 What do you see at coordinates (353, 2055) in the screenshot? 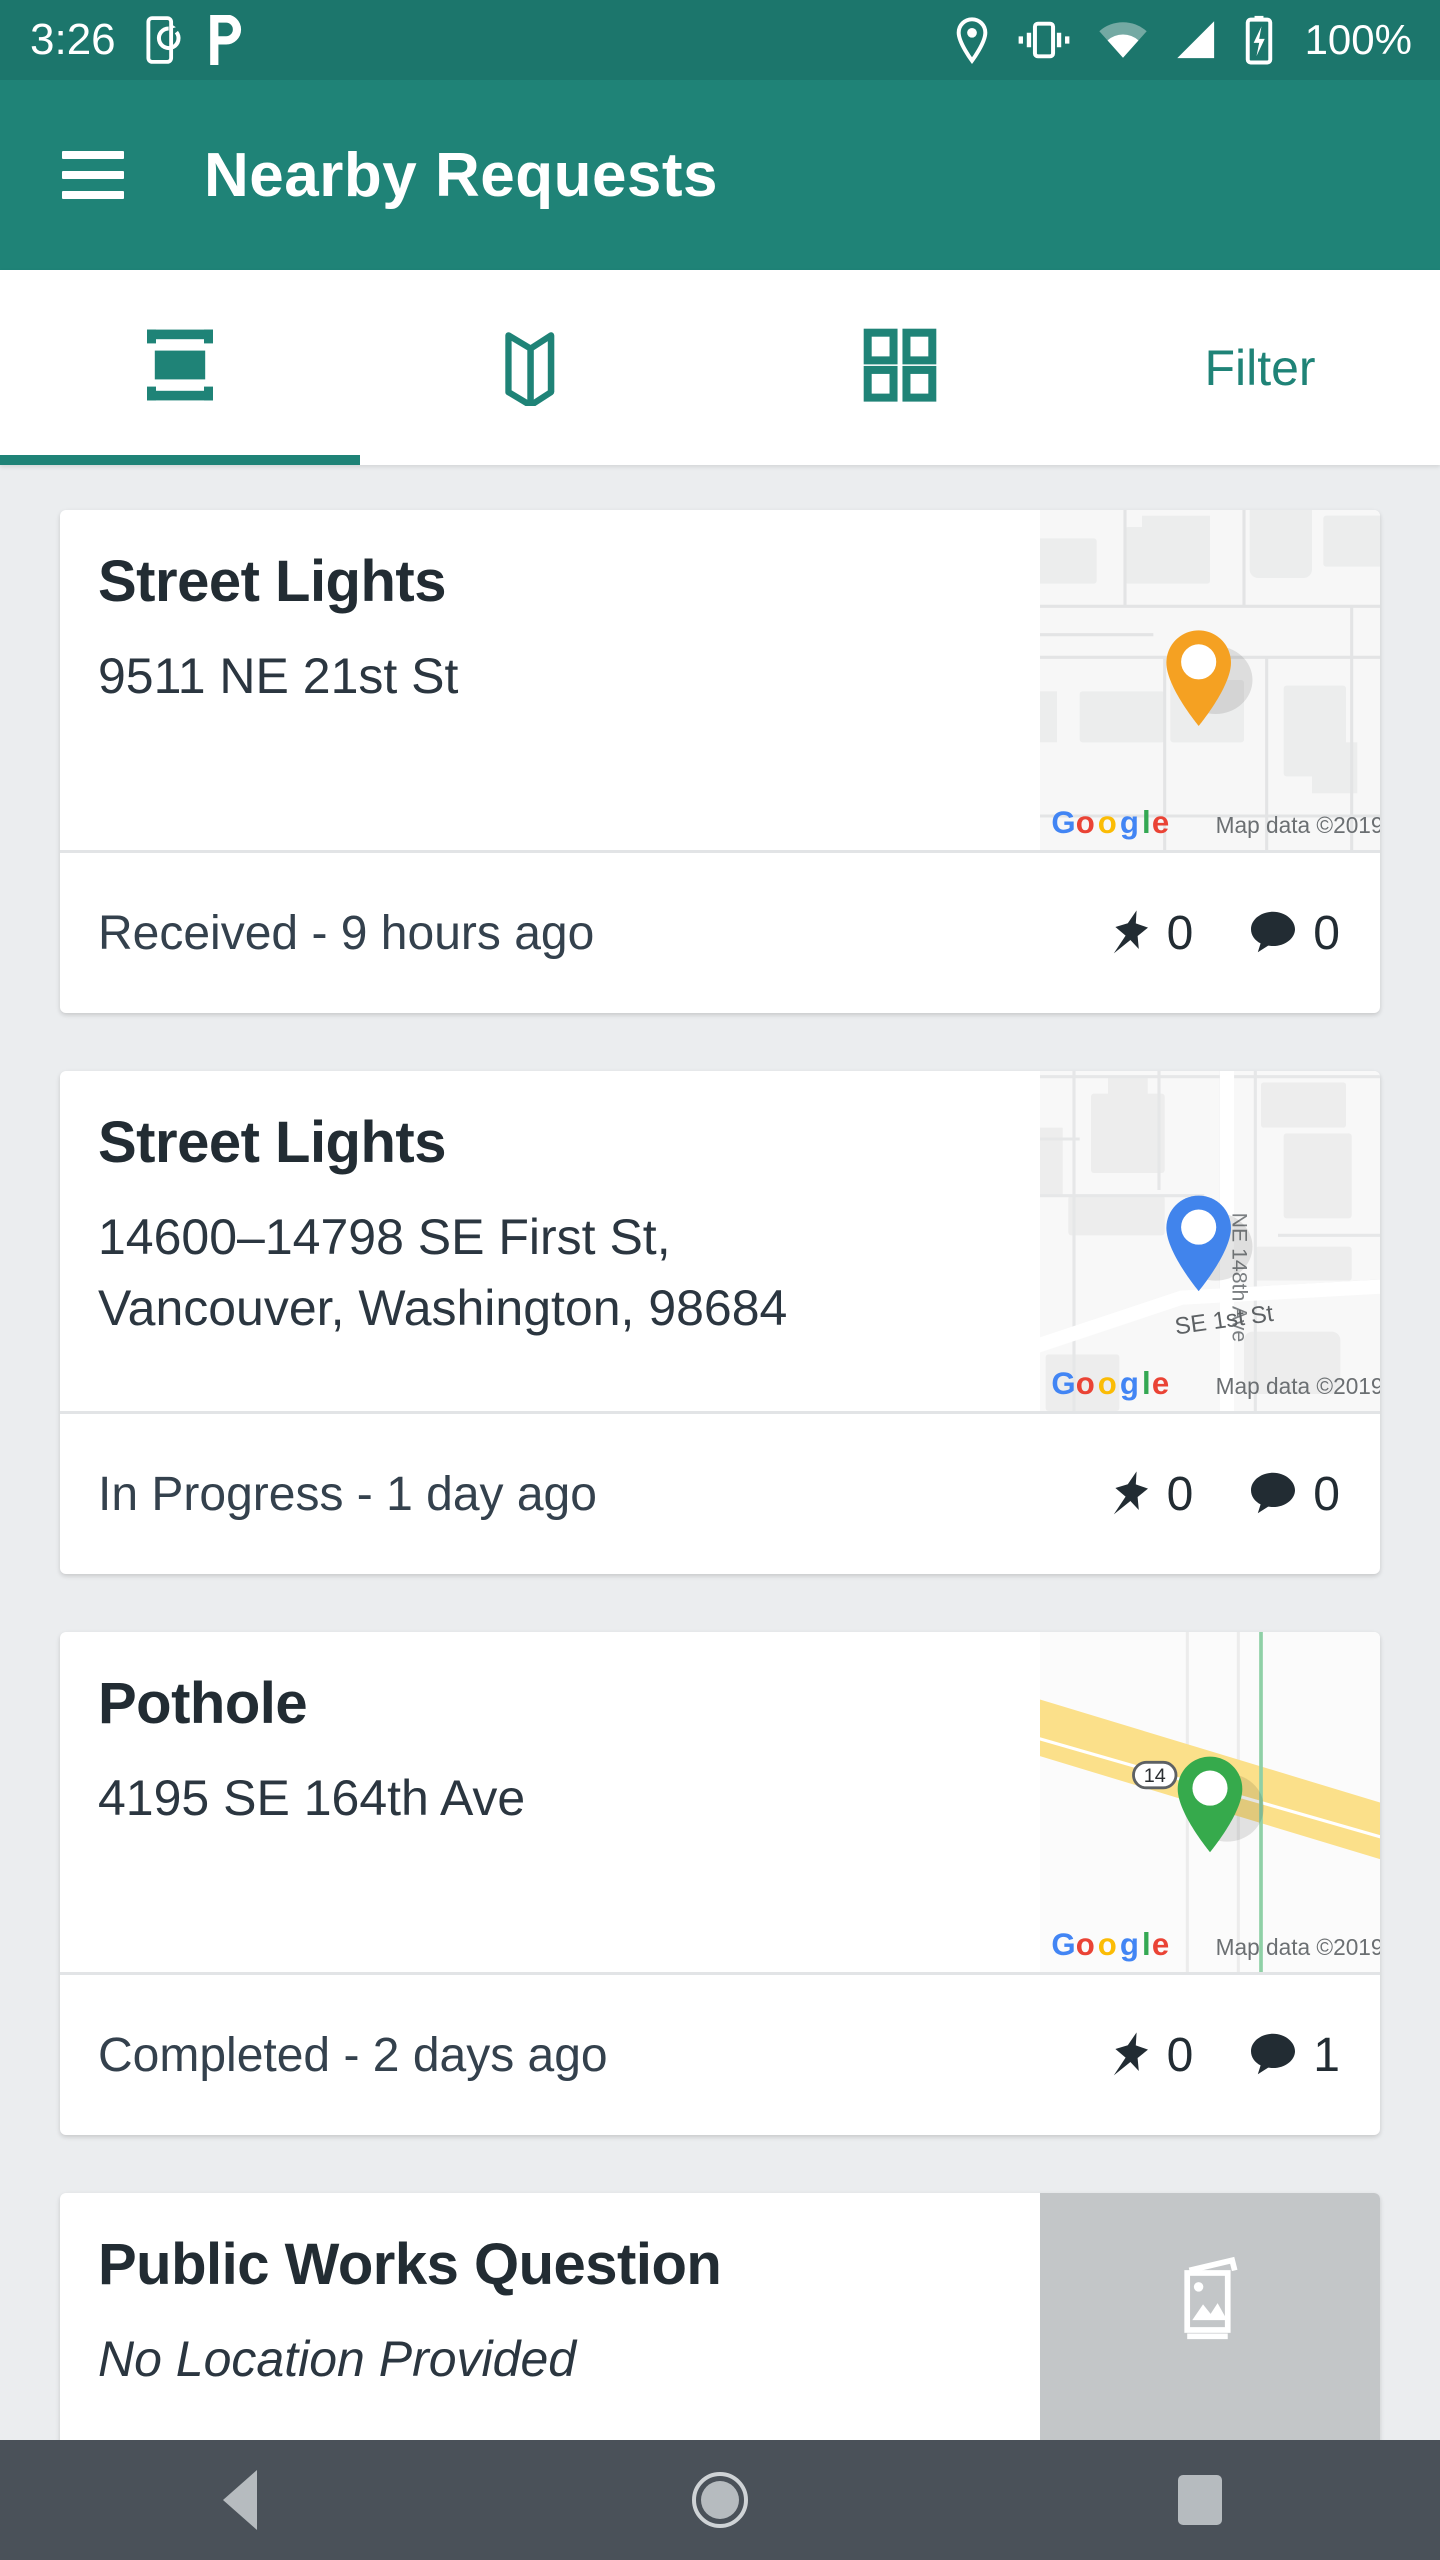
I see `request-status: Completed - 2 days ago` at bounding box center [353, 2055].